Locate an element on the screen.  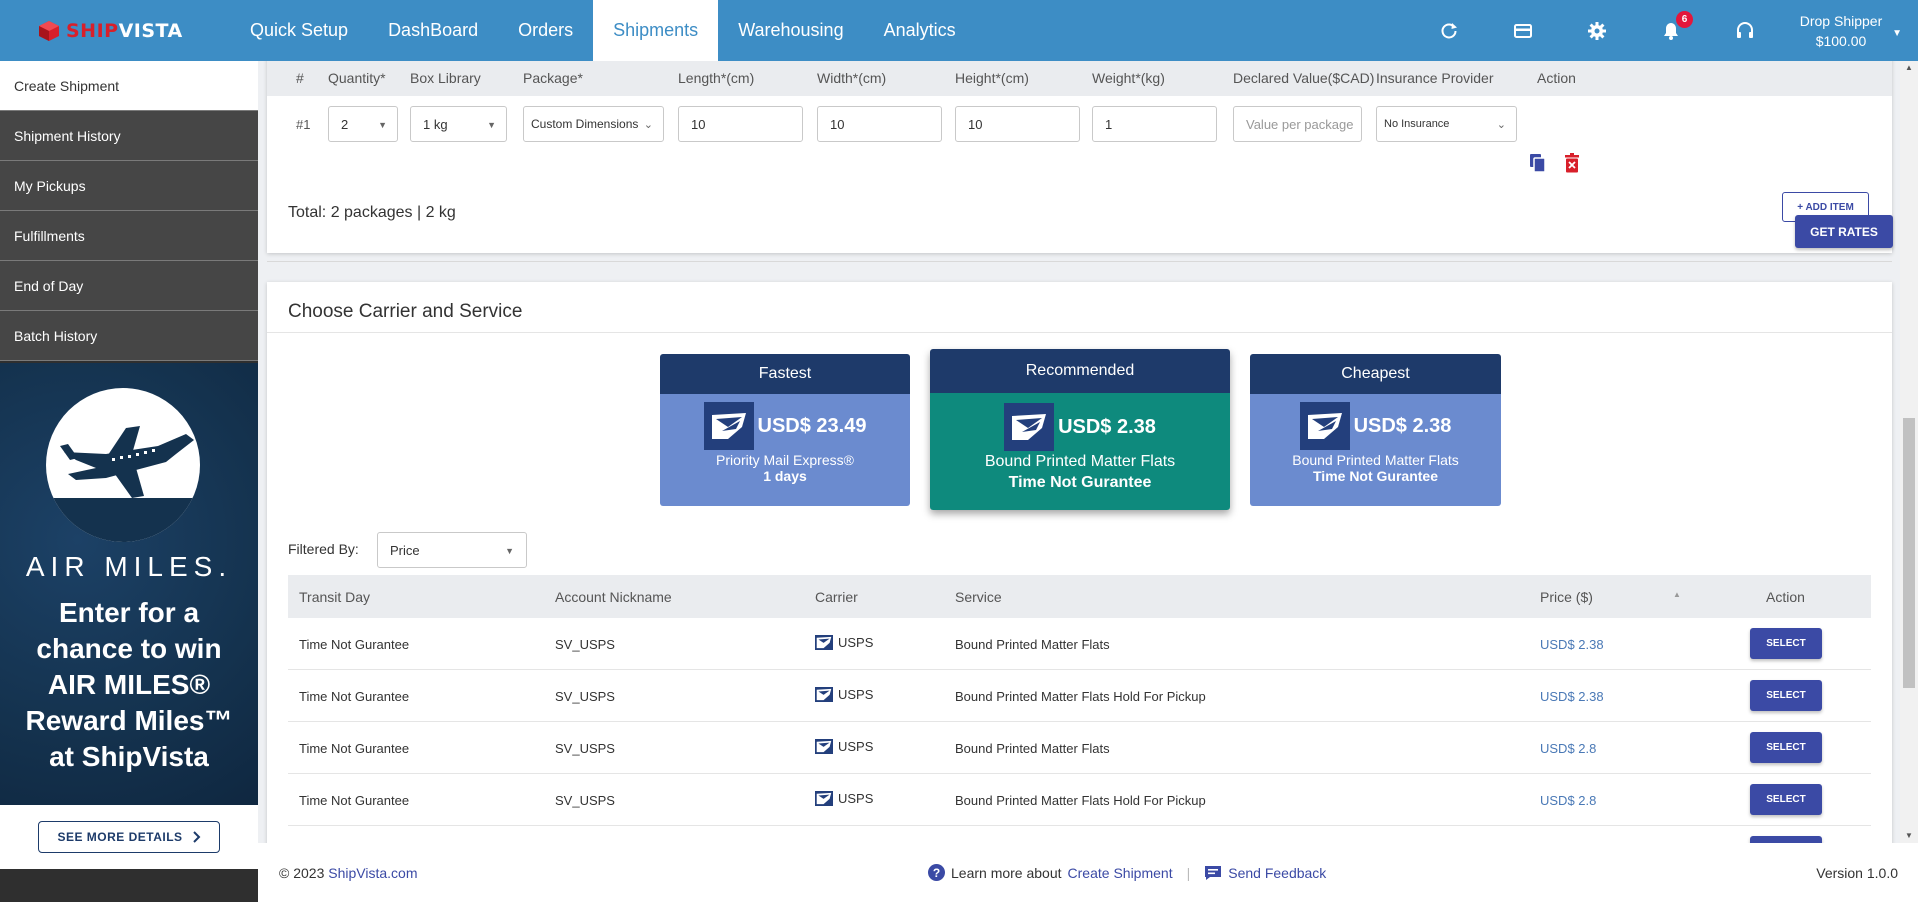
airplane-illustration is located at coordinates (123, 465).